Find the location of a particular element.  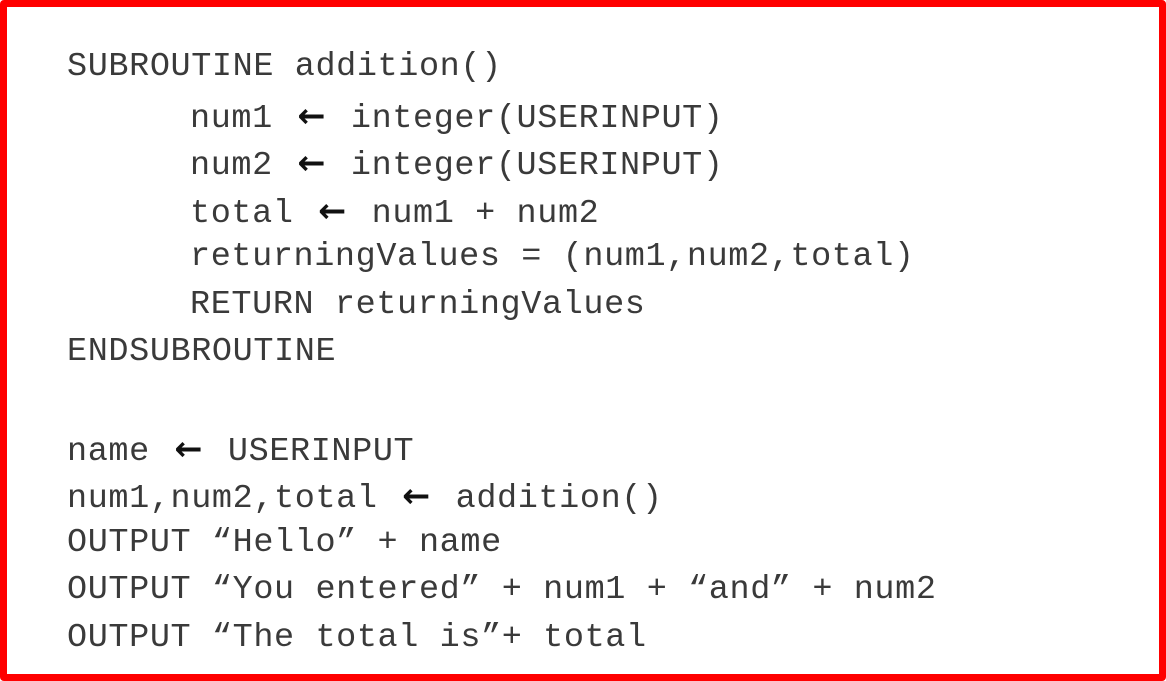

code-line-2: num1 ← integer(USERINPUT) is located at coordinates (603, 116).